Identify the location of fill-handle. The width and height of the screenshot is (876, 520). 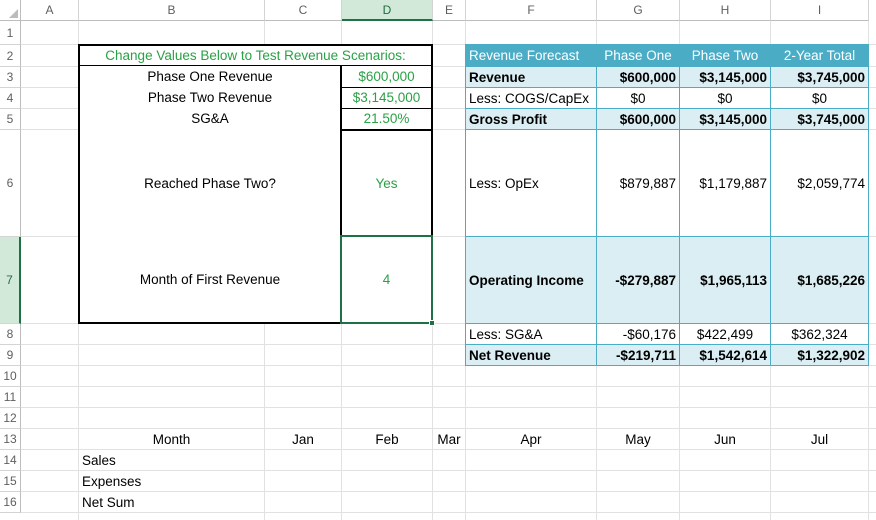
(432, 323).